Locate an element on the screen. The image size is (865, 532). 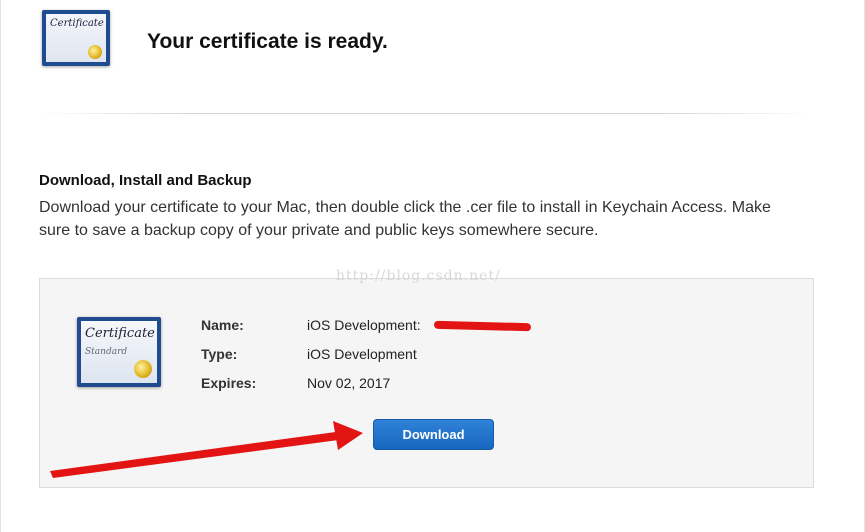
name-label: Name: is located at coordinates (222, 325).